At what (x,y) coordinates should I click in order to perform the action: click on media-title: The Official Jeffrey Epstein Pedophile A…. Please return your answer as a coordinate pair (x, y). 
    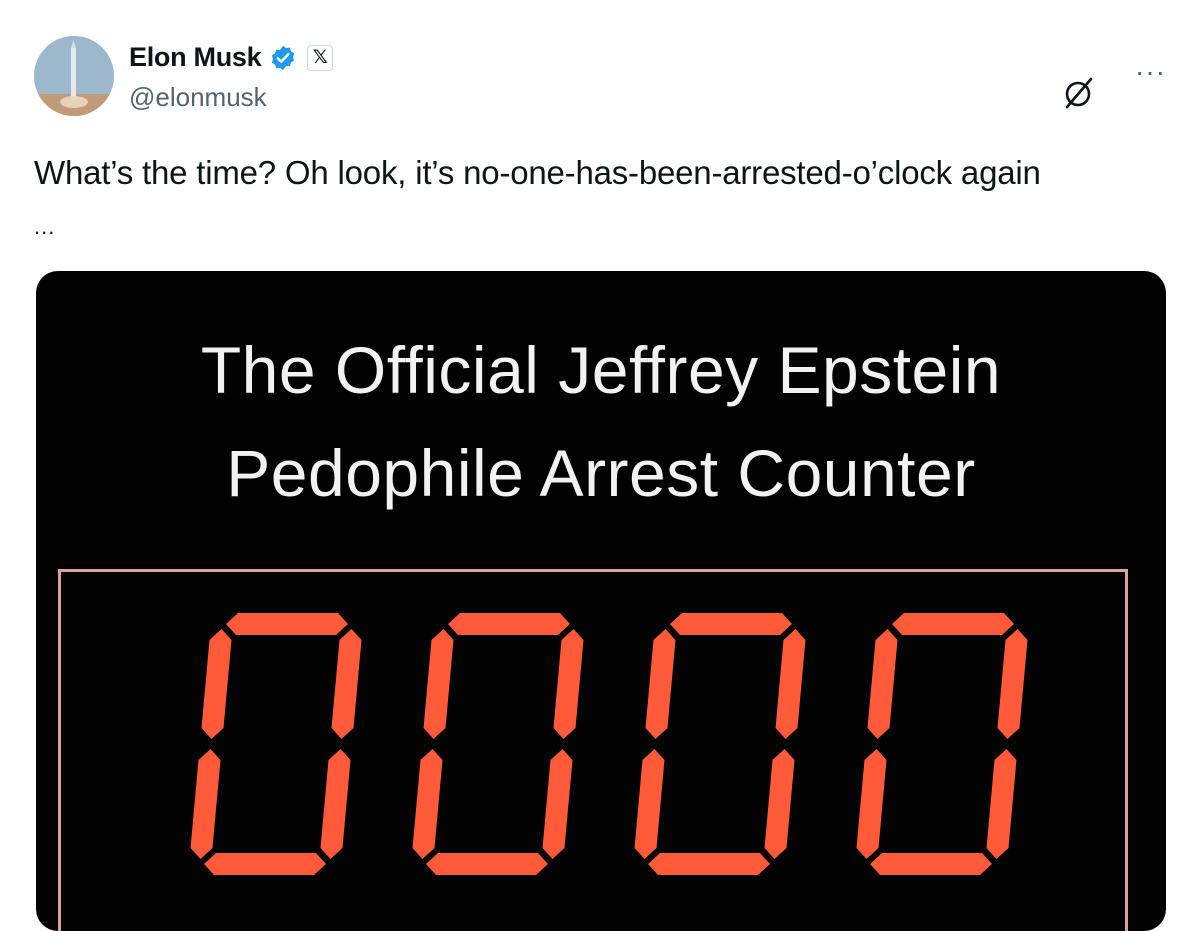
    Looking at the image, I should click on (601, 421).